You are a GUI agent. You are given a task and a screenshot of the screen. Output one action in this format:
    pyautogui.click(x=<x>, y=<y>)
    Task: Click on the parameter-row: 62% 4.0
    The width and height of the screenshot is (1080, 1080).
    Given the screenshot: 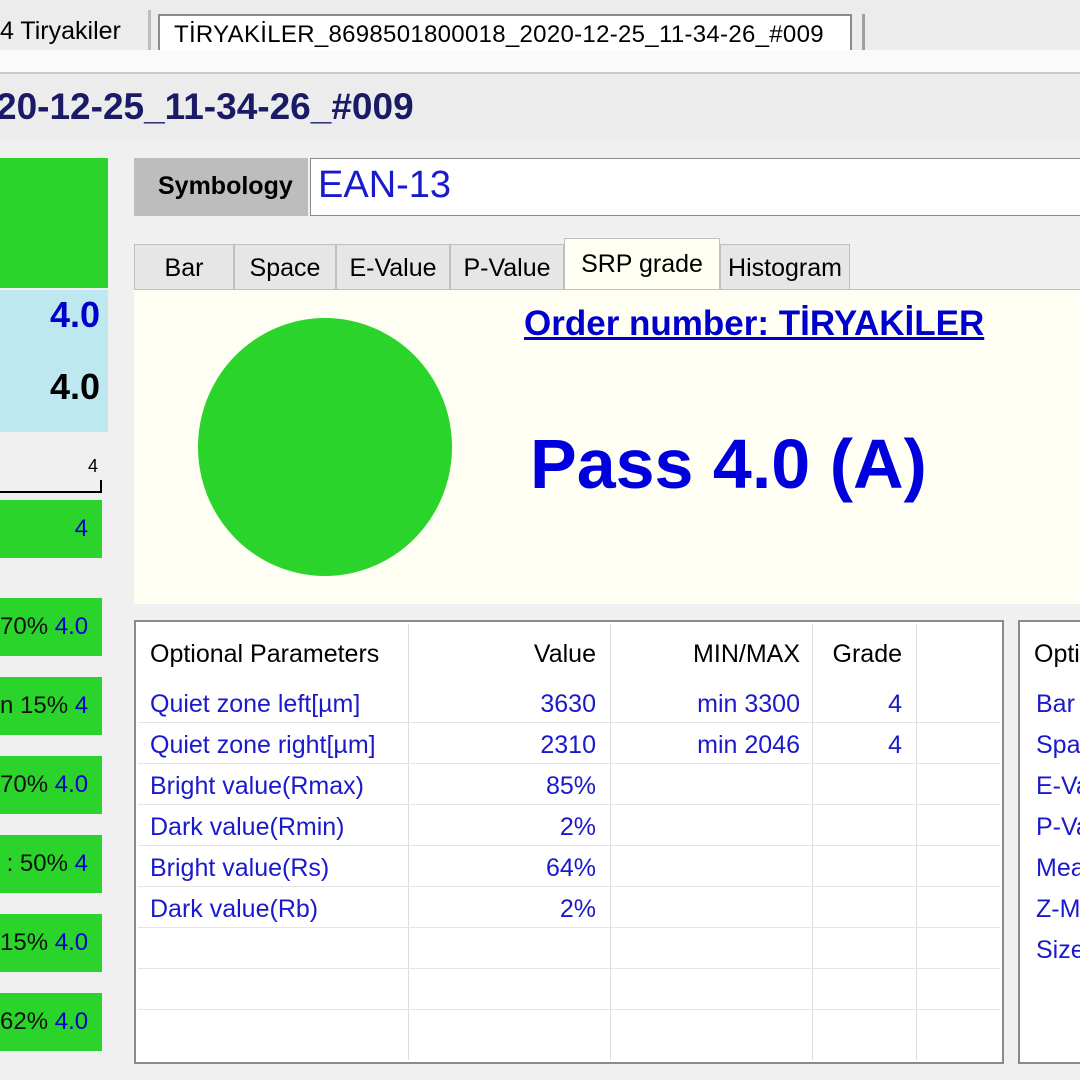 What is the action you would take?
    pyautogui.click(x=51, y=1022)
    